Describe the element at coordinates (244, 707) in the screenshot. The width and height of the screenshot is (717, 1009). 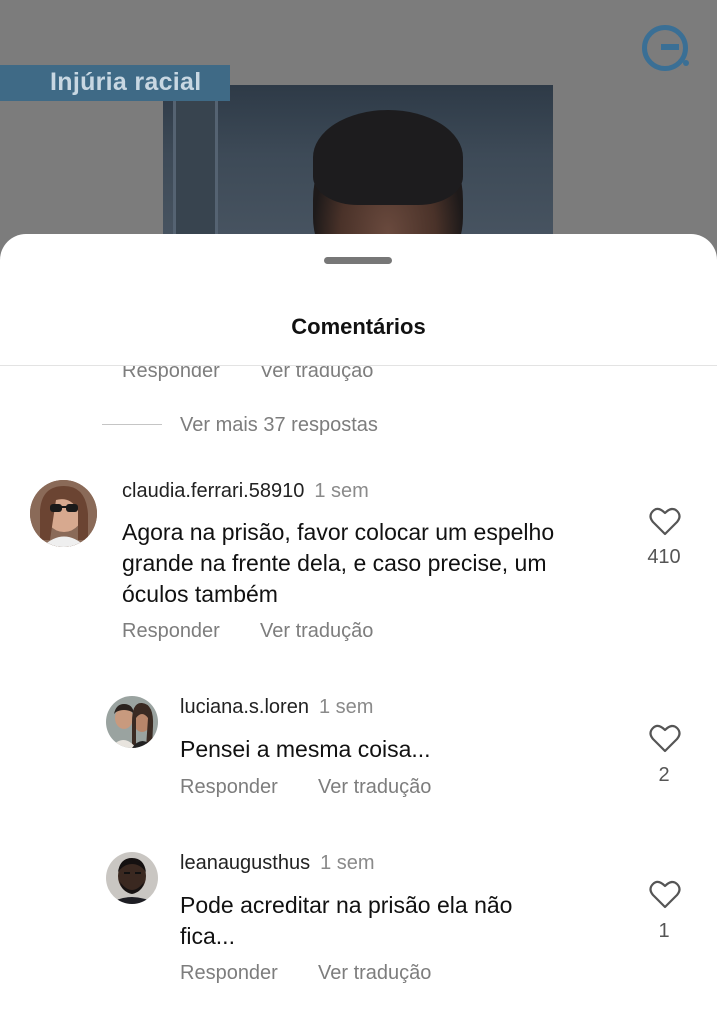
I see `username-text: luciana.s.loren` at that location.